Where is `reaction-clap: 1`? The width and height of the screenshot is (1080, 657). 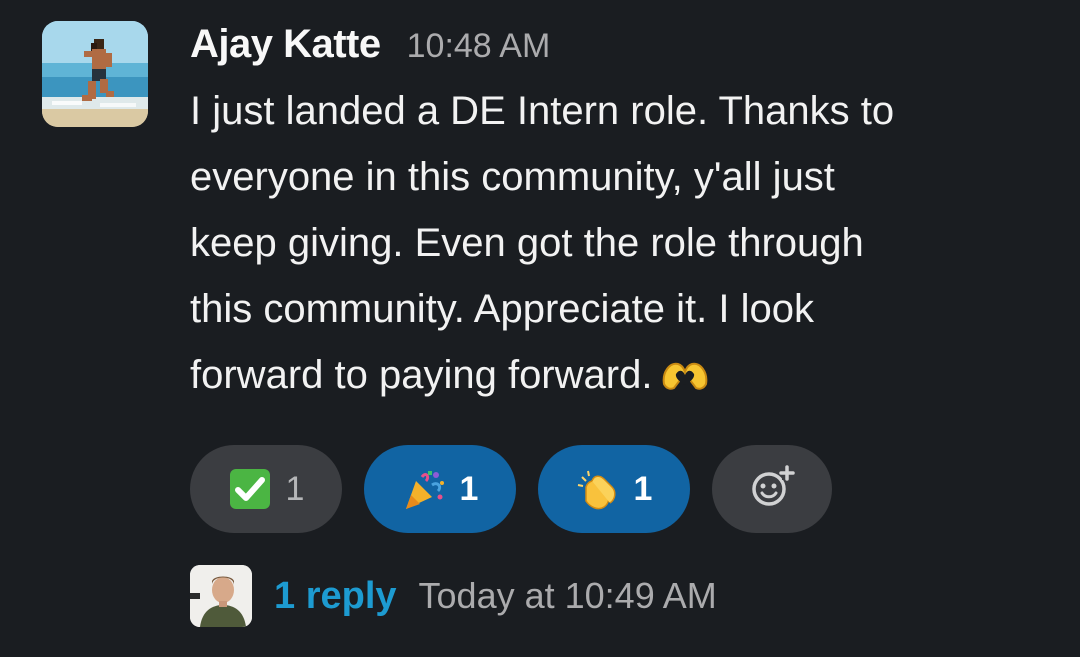 reaction-clap: 1 is located at coordinates (614, 489).